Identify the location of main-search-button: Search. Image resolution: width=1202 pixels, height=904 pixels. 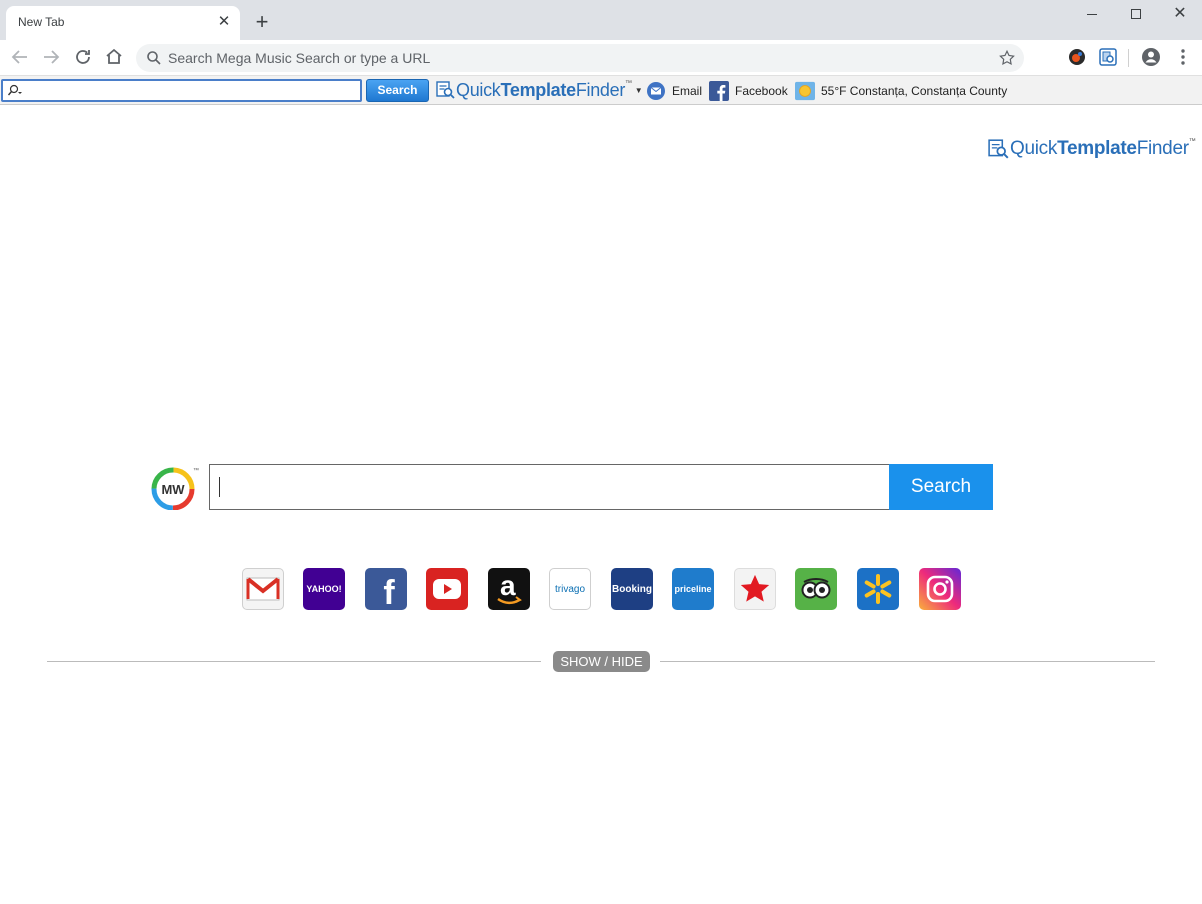
(941, 487).